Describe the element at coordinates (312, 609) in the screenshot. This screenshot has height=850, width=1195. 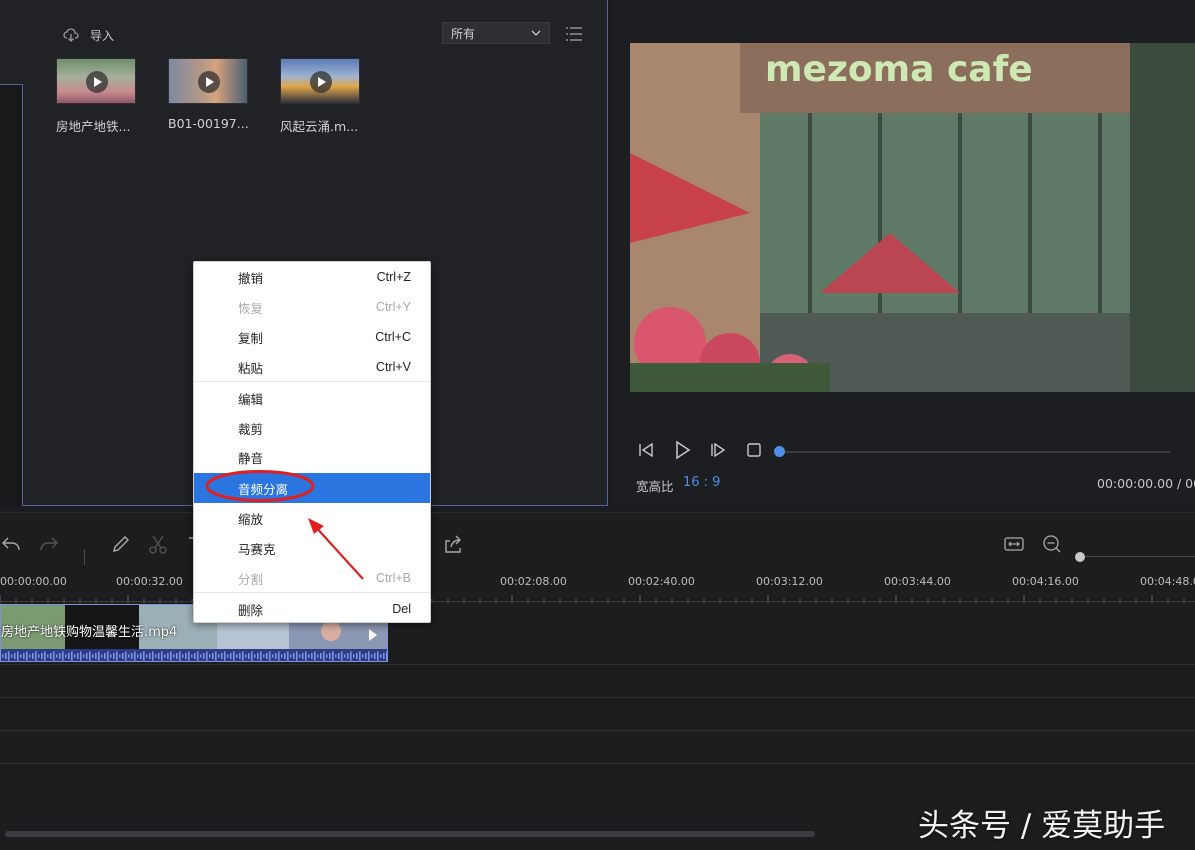
I see `menu-item-delete: 删除 Del` at that location.